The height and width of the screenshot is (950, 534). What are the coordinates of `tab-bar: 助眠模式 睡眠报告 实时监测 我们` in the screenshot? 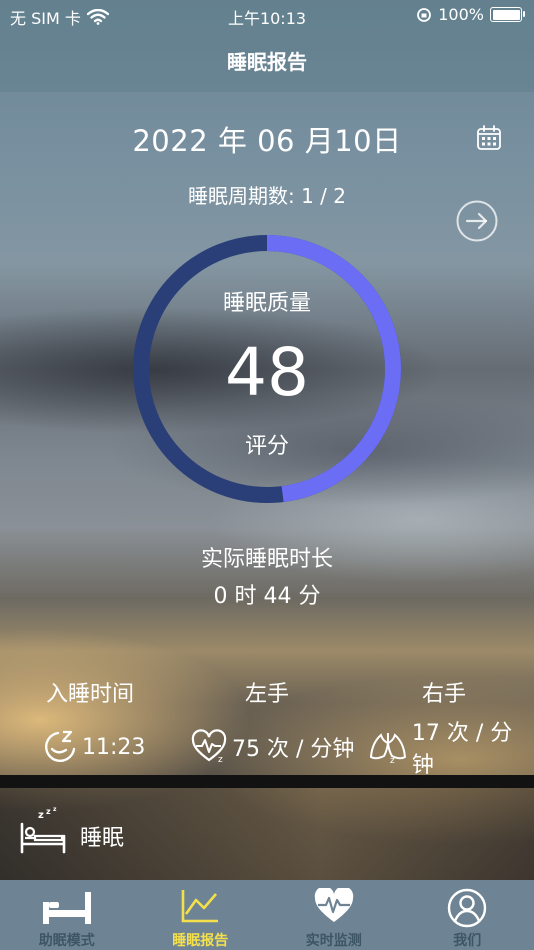 It's located at (267, 915).